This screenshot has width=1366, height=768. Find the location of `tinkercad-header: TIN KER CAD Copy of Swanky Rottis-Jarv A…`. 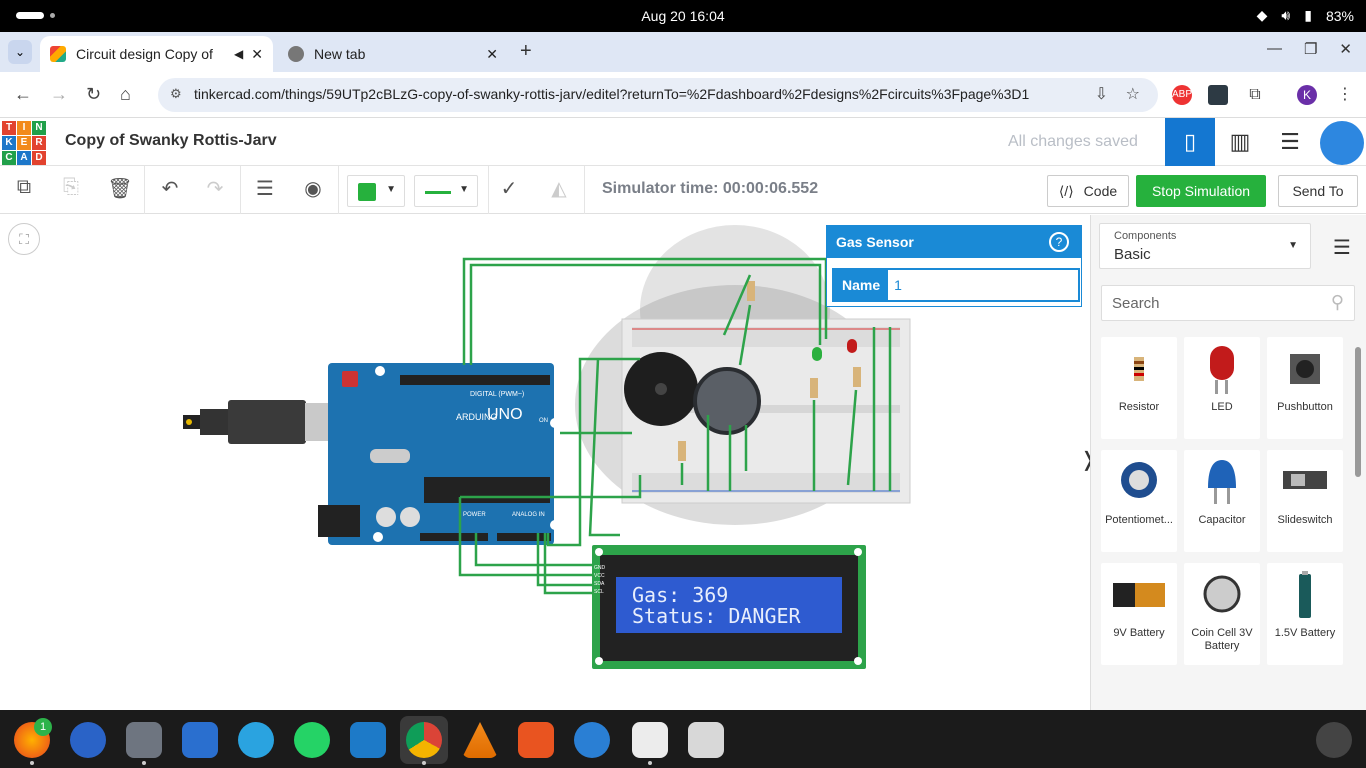

tinkercad-header: TIN KER CAD Copy of Swanky Rottis-Jarv A… is located at coordinates (683, 142).